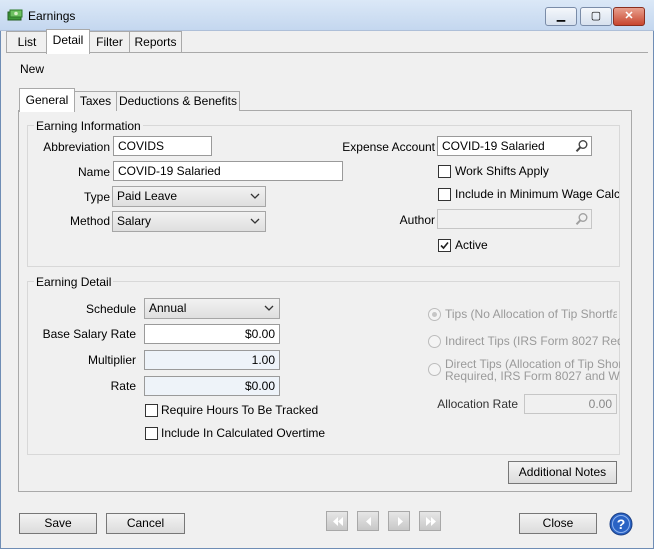  I want to click on tab-deductions-benefits: Deductions & Benefits, so click(178, 101).